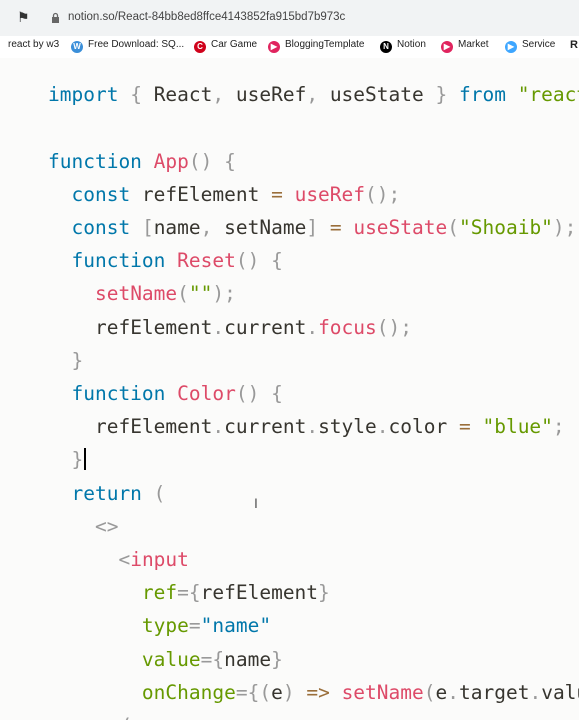  Describe the element at coordinates (171, 161) in the screenshot. I see `code-token: App` at that location.